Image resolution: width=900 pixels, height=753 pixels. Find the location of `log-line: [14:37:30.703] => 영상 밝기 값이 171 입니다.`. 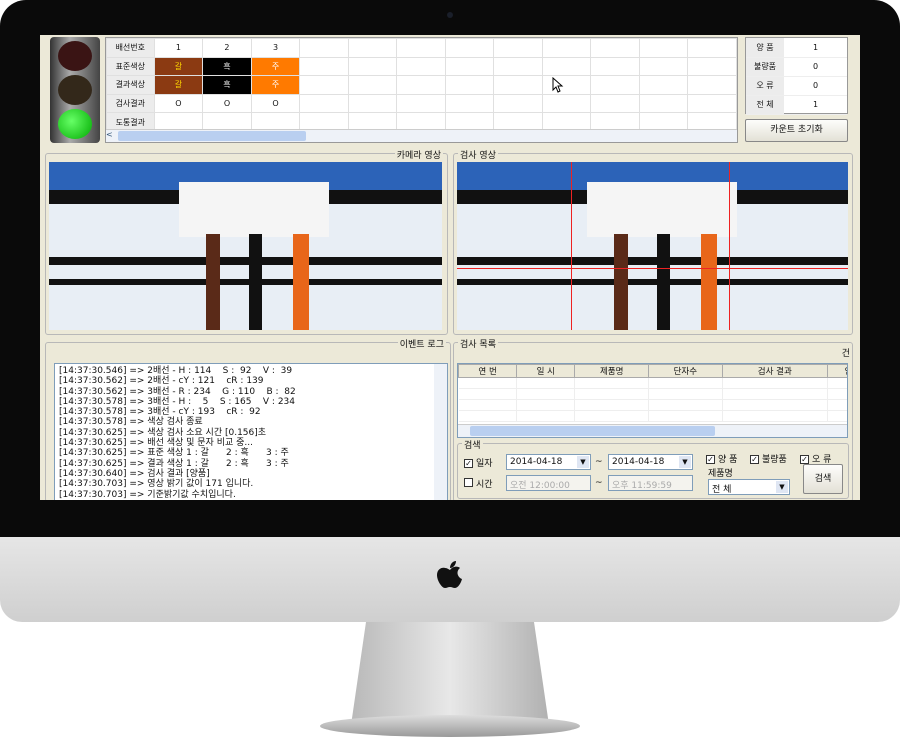

log-line: [14:37:30.703] => 영상 밝기 값이 171 입니다. is located at coordinates (156, 484).